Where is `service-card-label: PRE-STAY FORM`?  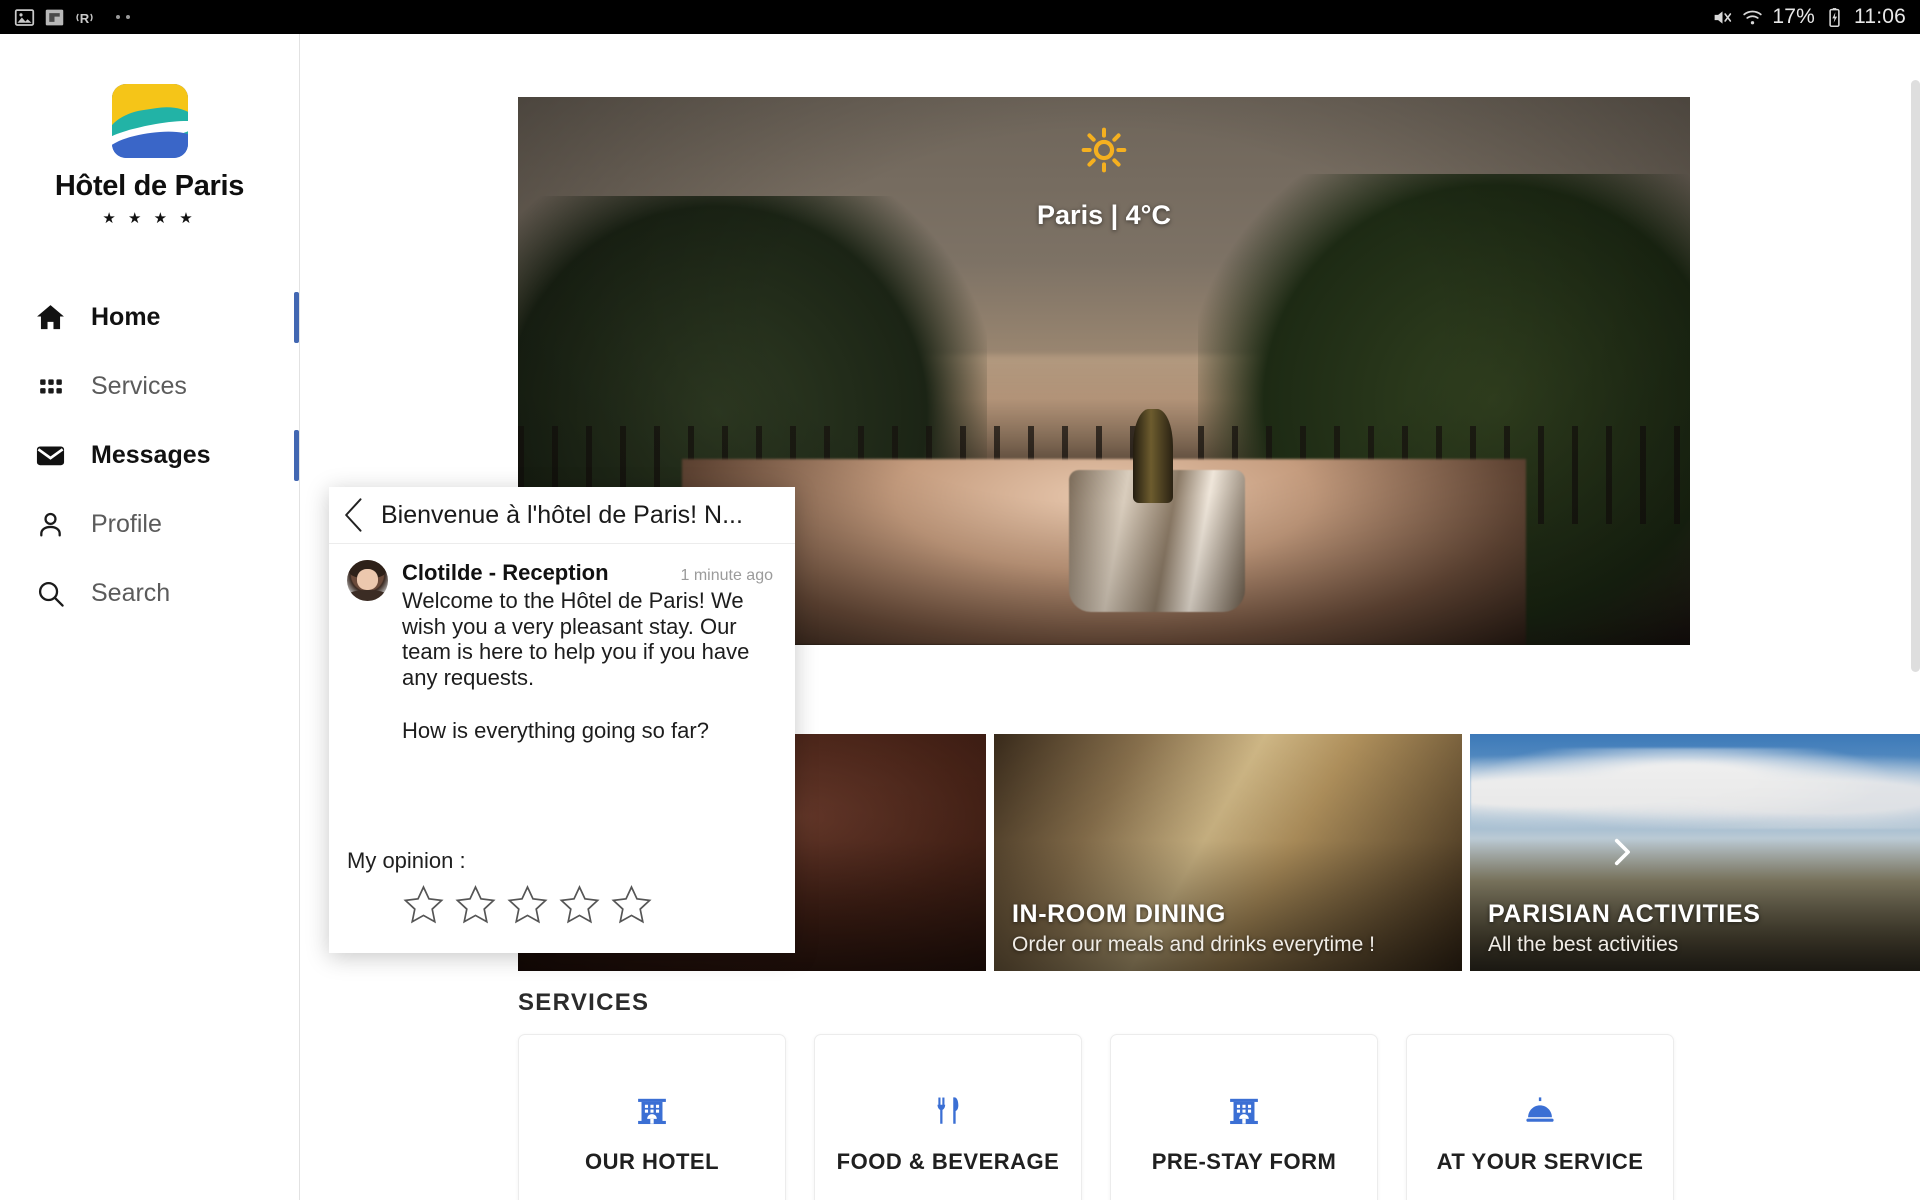
service-card-label: PRE-STAY FORM is located at coordinates (1244, 1161).